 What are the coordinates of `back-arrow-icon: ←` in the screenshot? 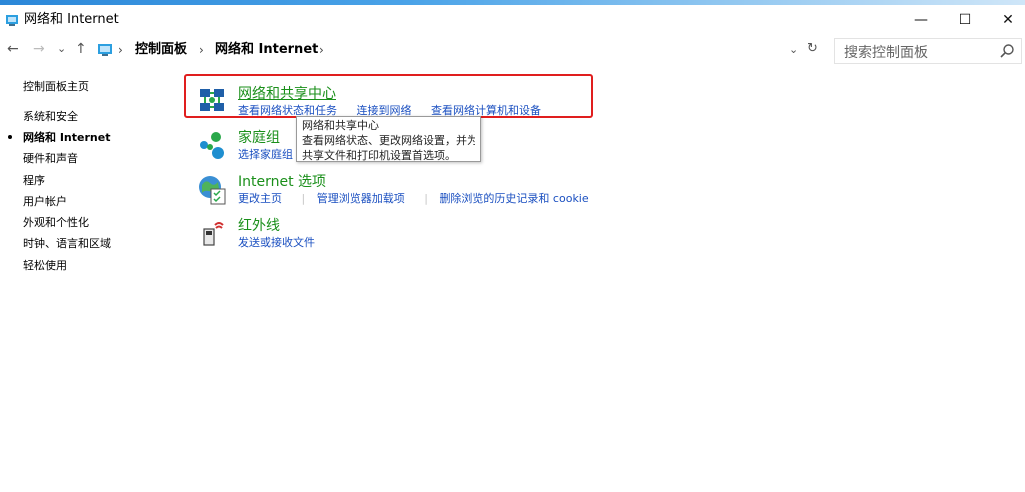 It's located at (13, 49).